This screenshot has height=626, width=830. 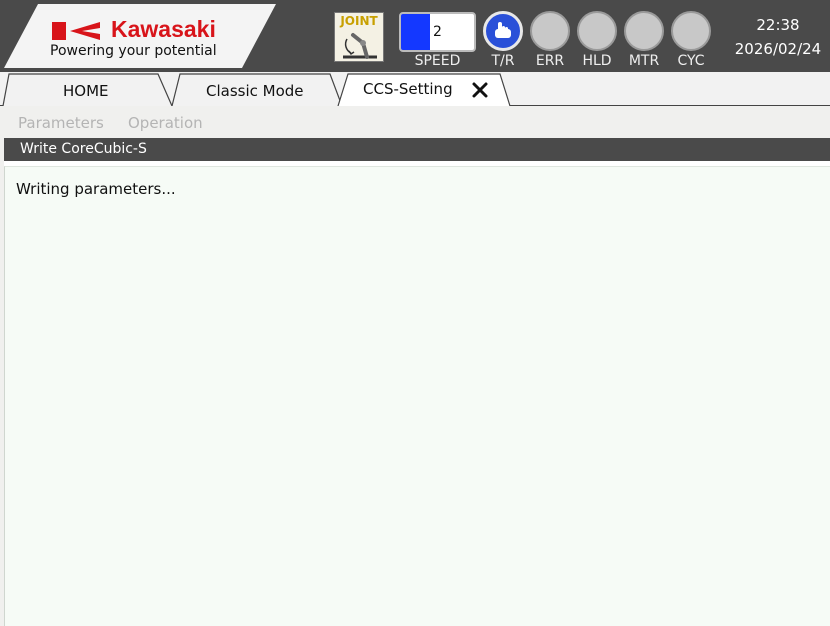 What do you see at coordinates (480, 90) in the screenshot?
I see `close-tab-icon` at bounding box center [480, 90].